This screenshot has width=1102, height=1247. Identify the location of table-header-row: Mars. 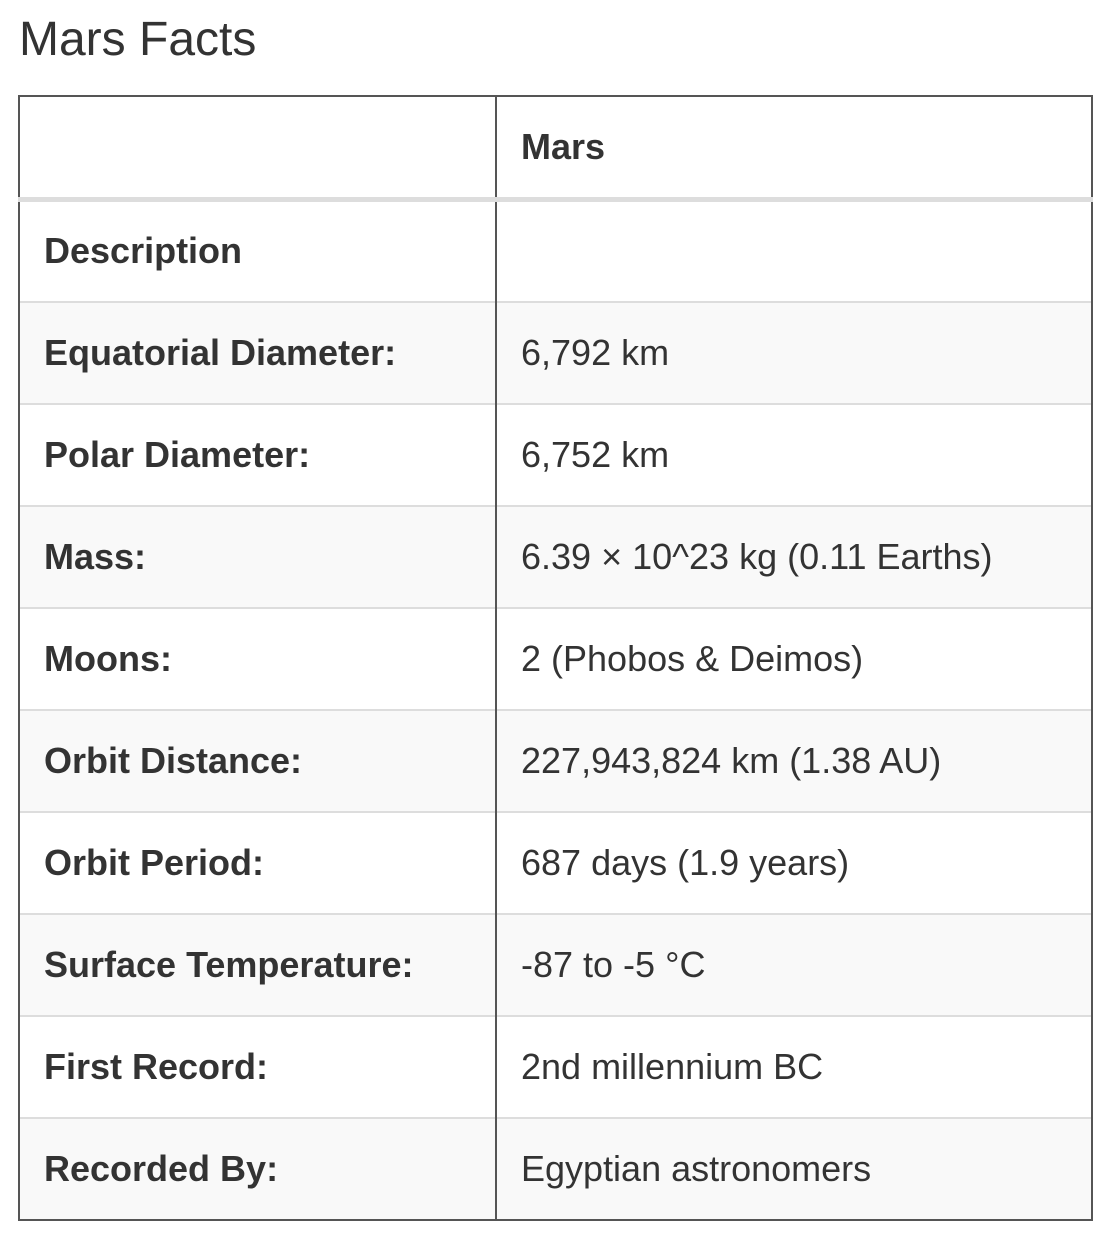
(555, 149).